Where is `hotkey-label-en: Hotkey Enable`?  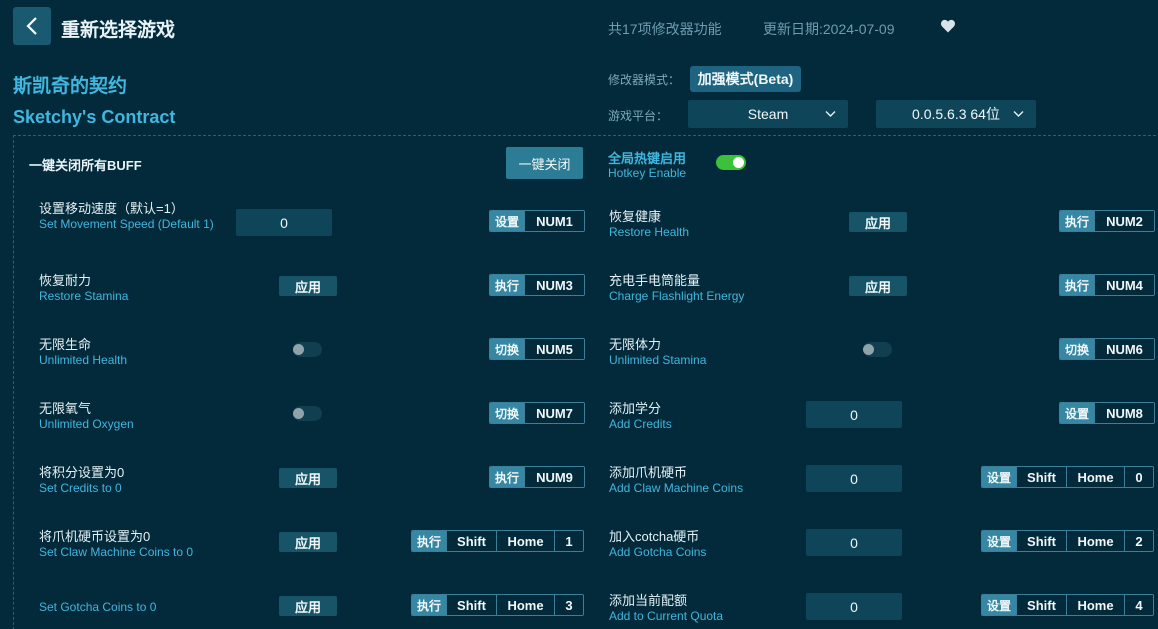 hotkey-label-en: Hotkey Enable is located at coordinates (647, 173).